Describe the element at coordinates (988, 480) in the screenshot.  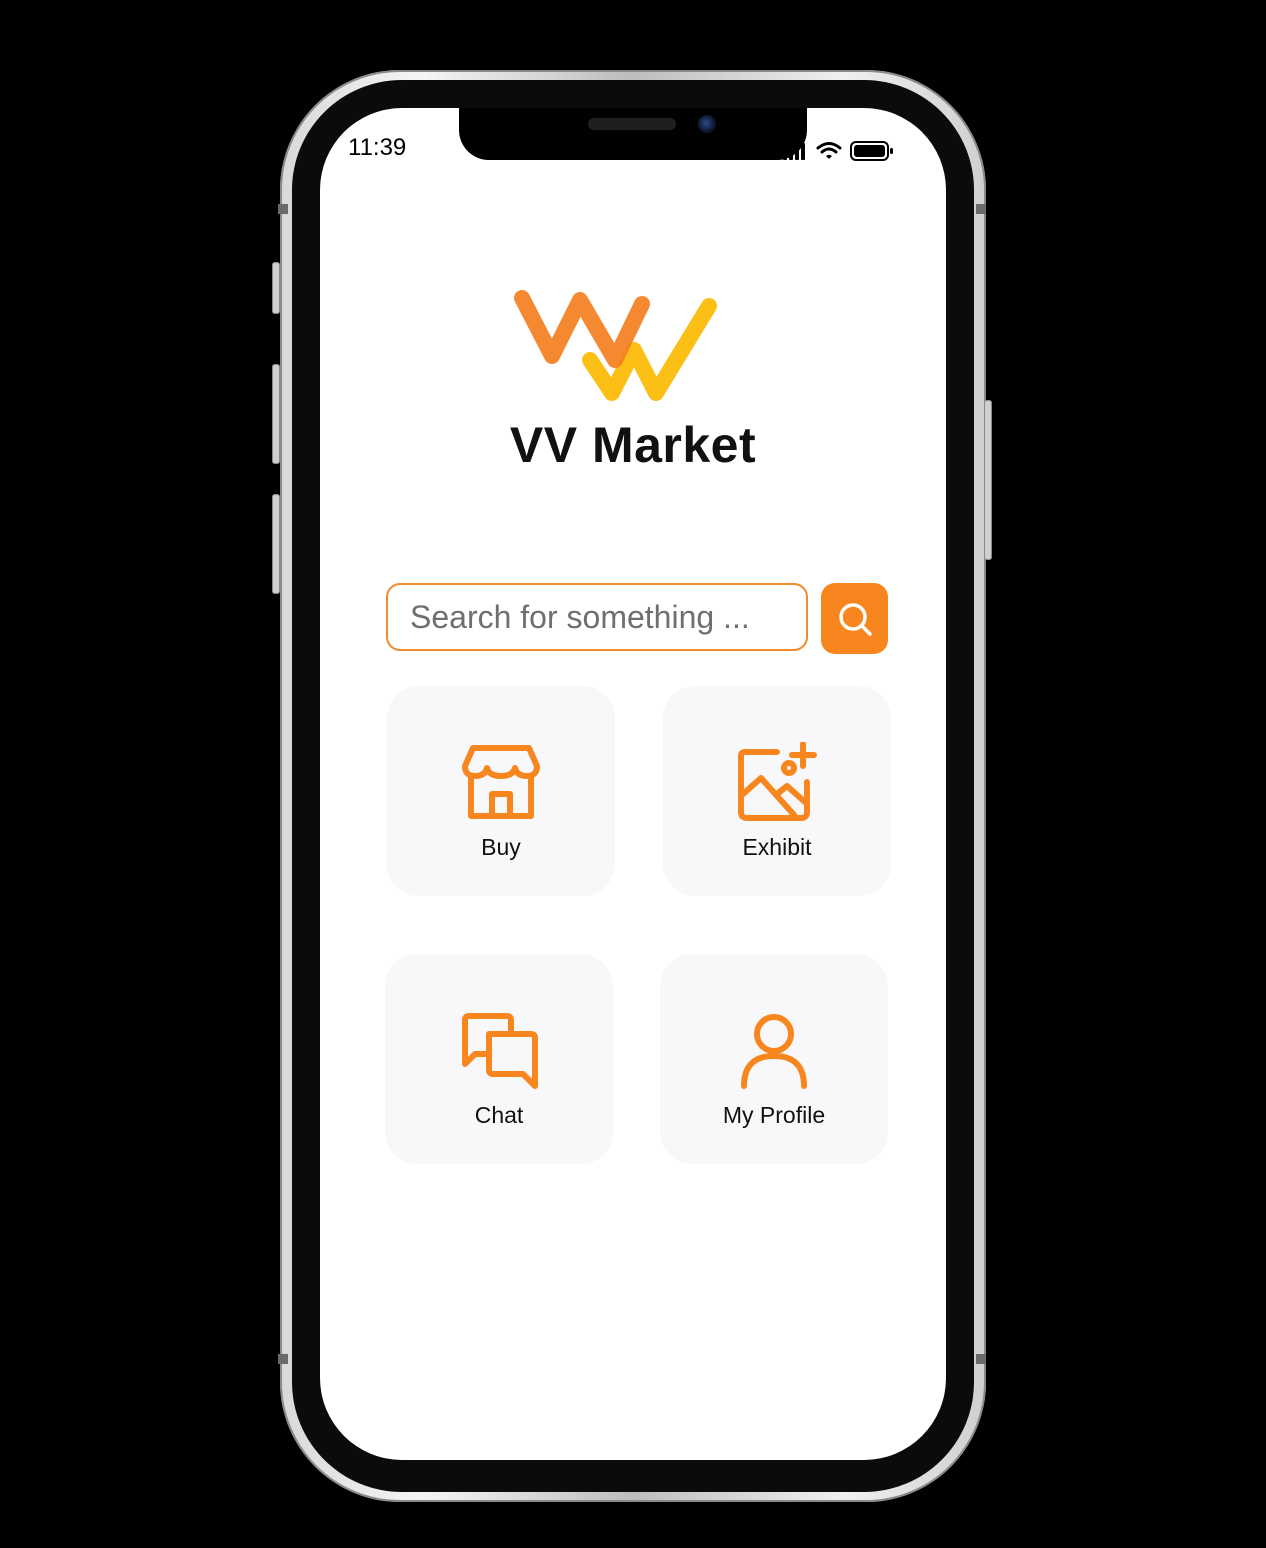
I see `power-button` at that location.